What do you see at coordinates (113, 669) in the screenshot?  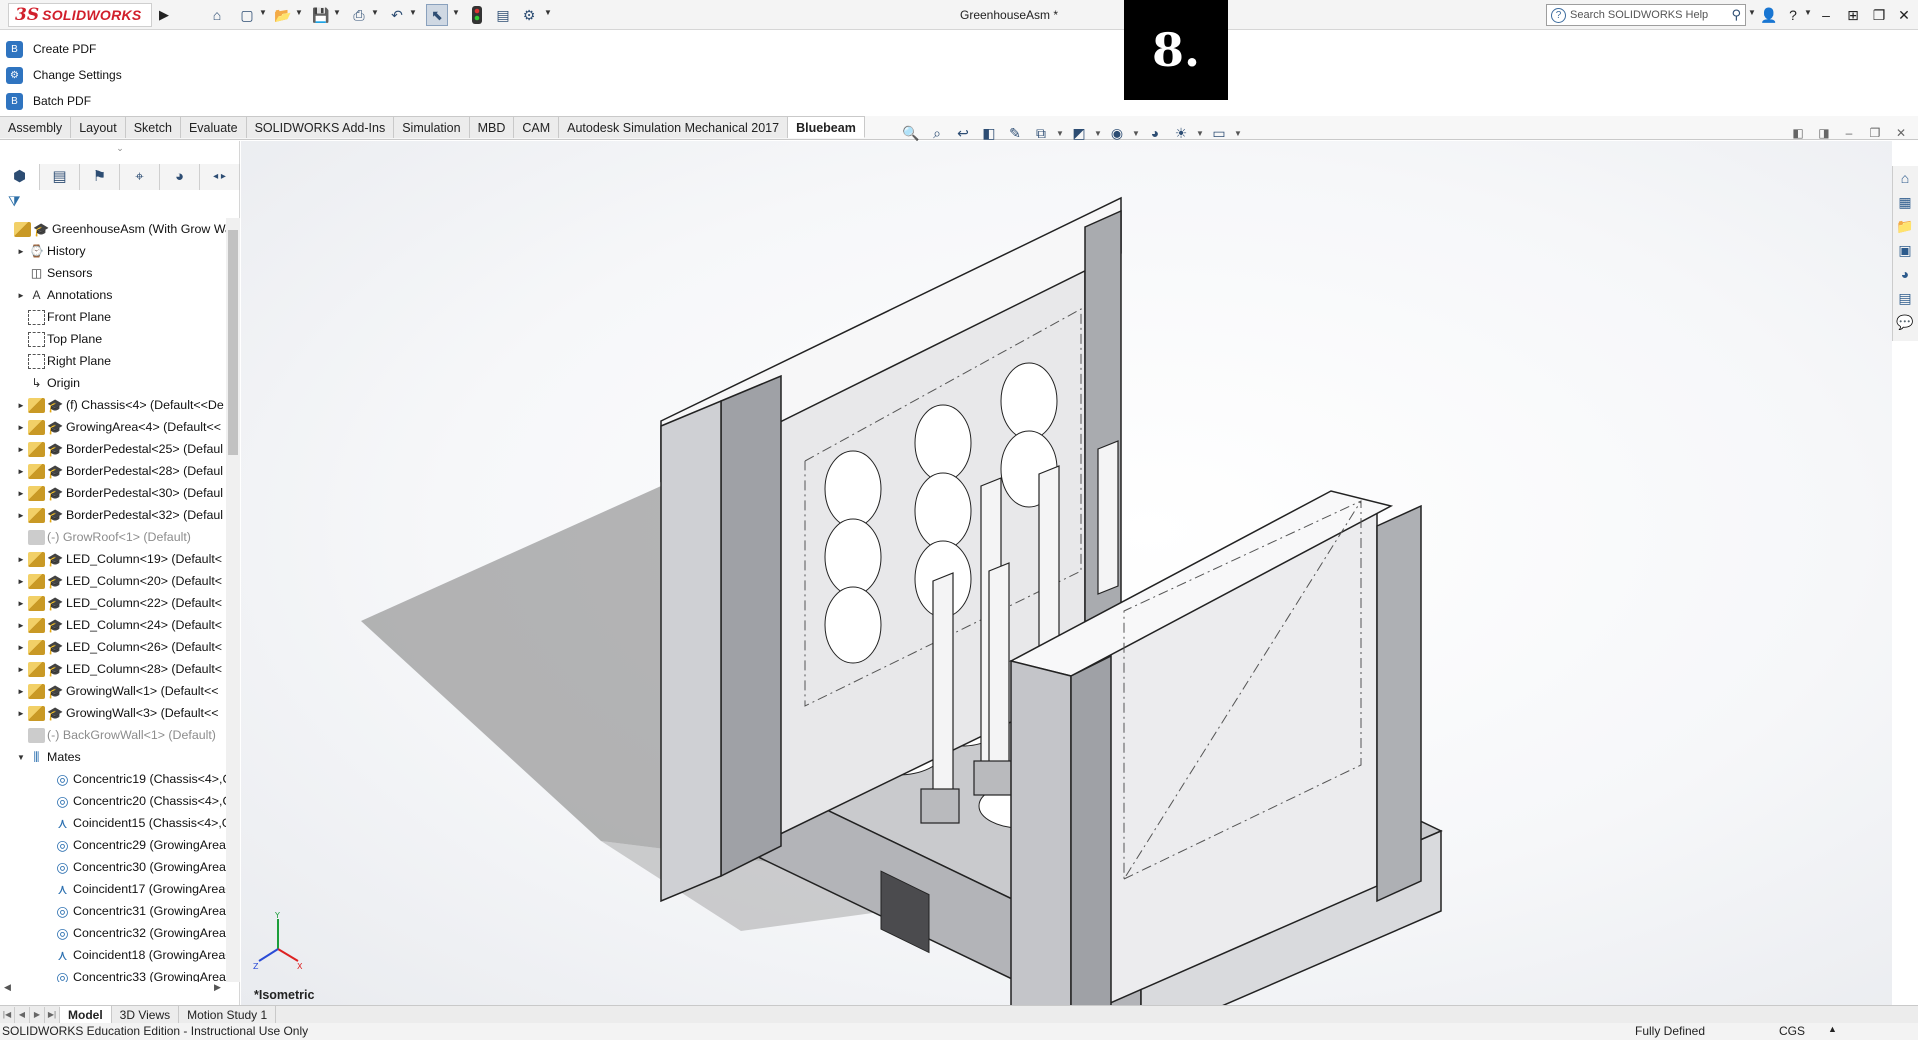 I see `tree-item: ► 🎓 LED_Column<28> (Default<` at bounding box center [113, 669].